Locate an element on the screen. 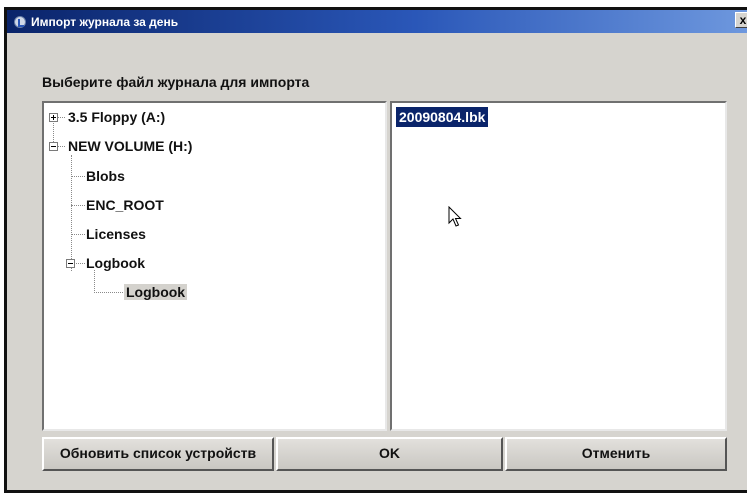 The image size is (747, 493). prompt-label: Выберите файл журнала для импорта is located at coordinates (176, 82).